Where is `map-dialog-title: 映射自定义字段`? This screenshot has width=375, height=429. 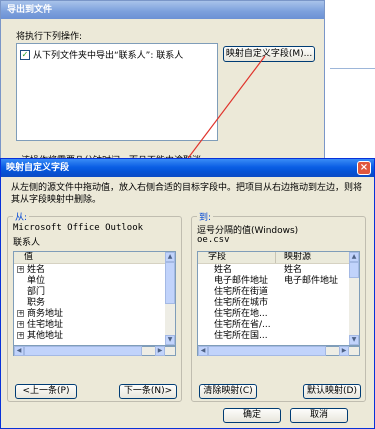
map-dialog-title: 映射自定义字段 is located at coordinates (187, 168).